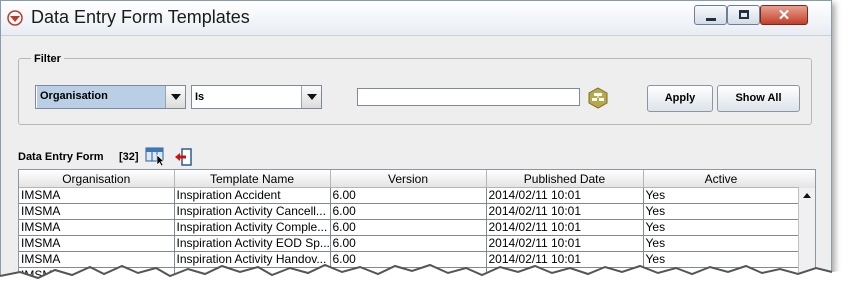 Image resolution: width=848 pixels, height=303 pixels. What do you see at coordinates (140, 17) in the screenshot?
I see `window-title: Data Entry Form Templates` at bounding box center [140, 17].